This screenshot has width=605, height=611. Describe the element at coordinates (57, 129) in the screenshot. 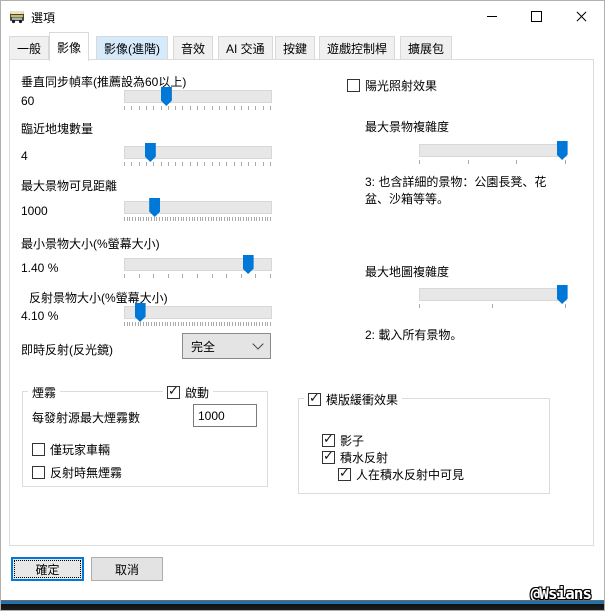

I see `tiles-label: 臨近地塊數量` at that location.